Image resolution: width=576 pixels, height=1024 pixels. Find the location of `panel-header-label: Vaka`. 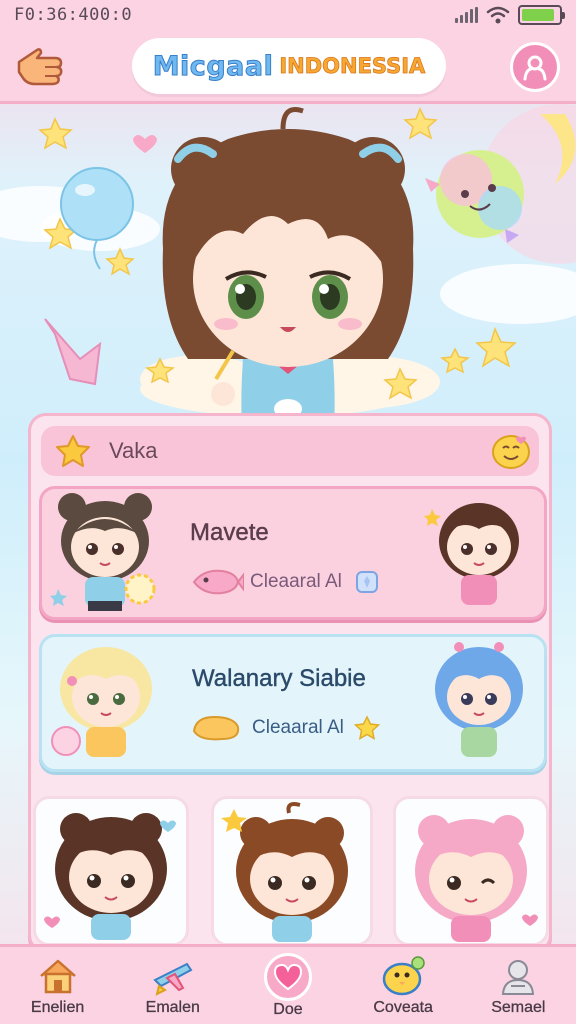

panel-header-label: Vaka is located at coordinates (133, 450).